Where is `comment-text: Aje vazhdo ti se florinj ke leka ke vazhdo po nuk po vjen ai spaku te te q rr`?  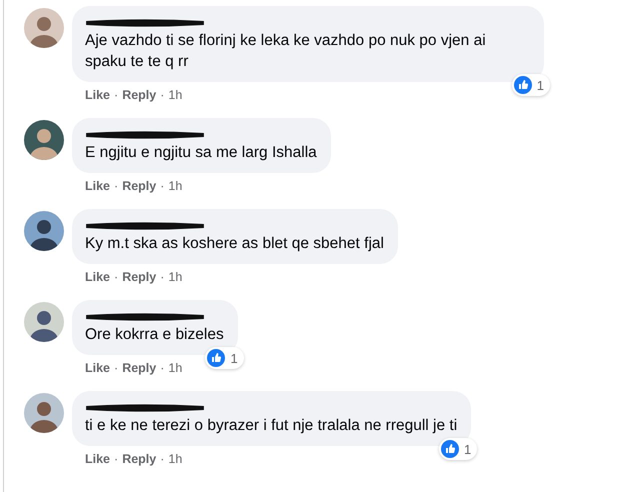 comment-text: Aje vazhdo ti se florinj ke leka ke vazhdo po nuk po vjen ai spaku te te q rr is located at coordinates (286, 51).